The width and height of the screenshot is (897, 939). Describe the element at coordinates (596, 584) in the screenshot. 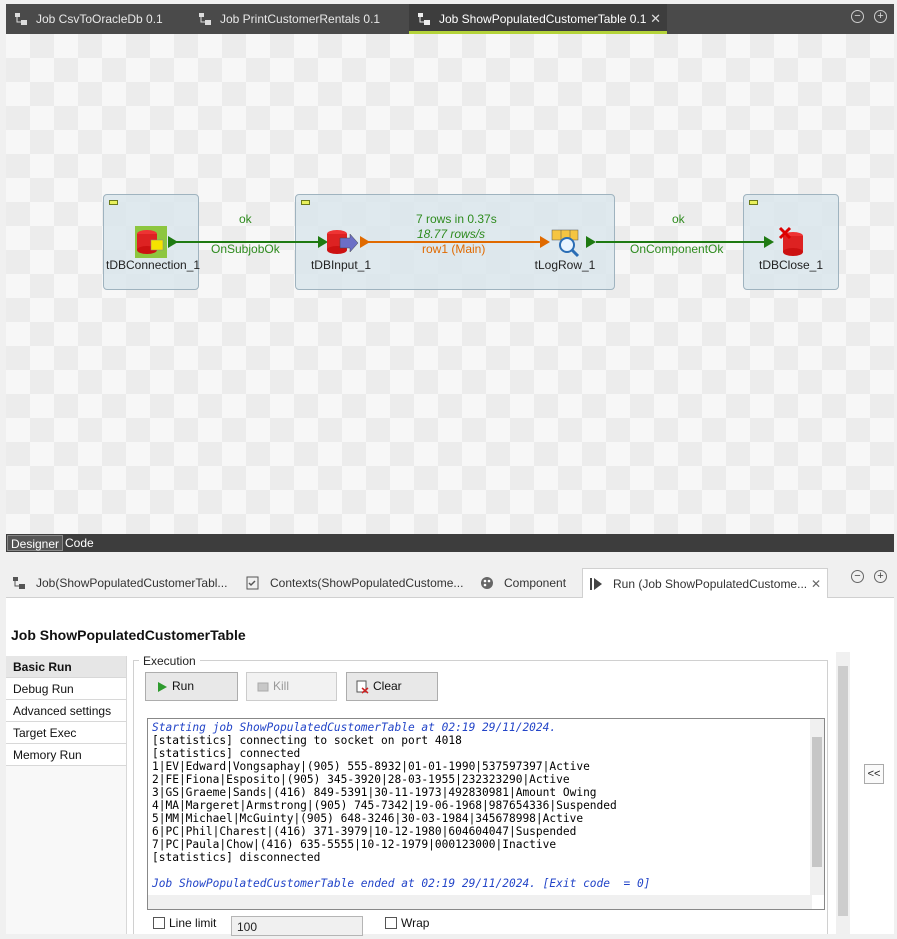

I see `run-icon` at that location.